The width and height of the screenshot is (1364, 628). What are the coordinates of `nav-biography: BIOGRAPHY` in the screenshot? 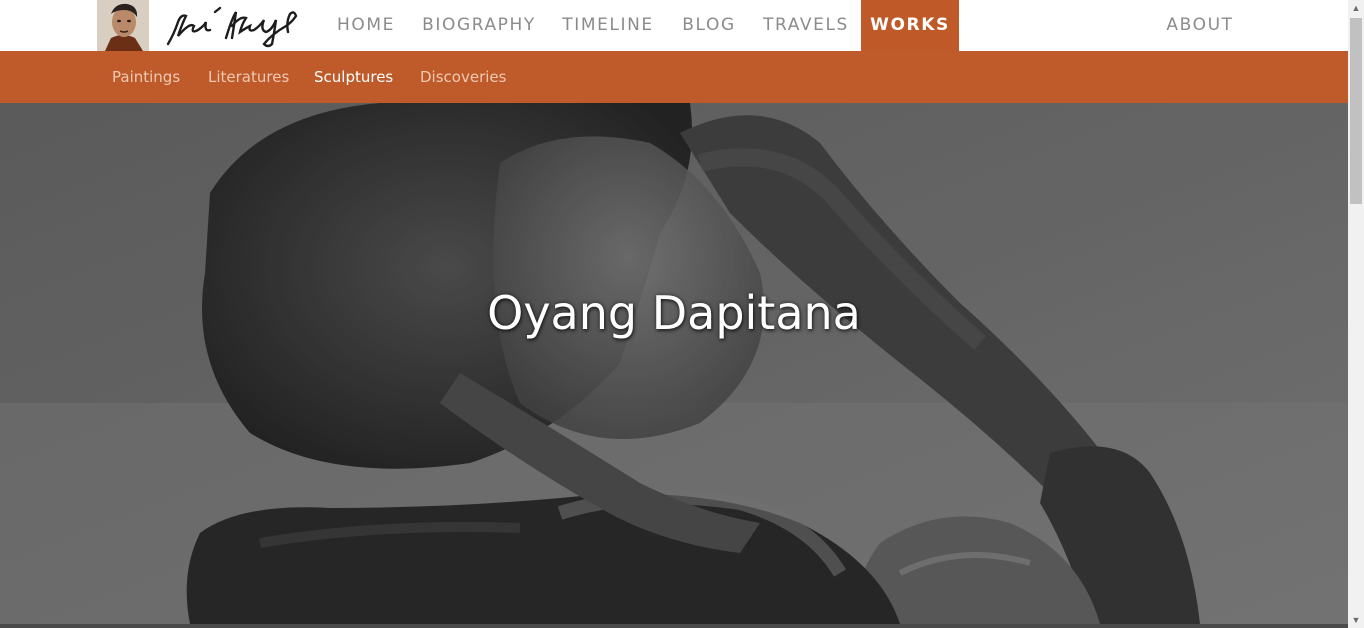 It's located at (479, 25).